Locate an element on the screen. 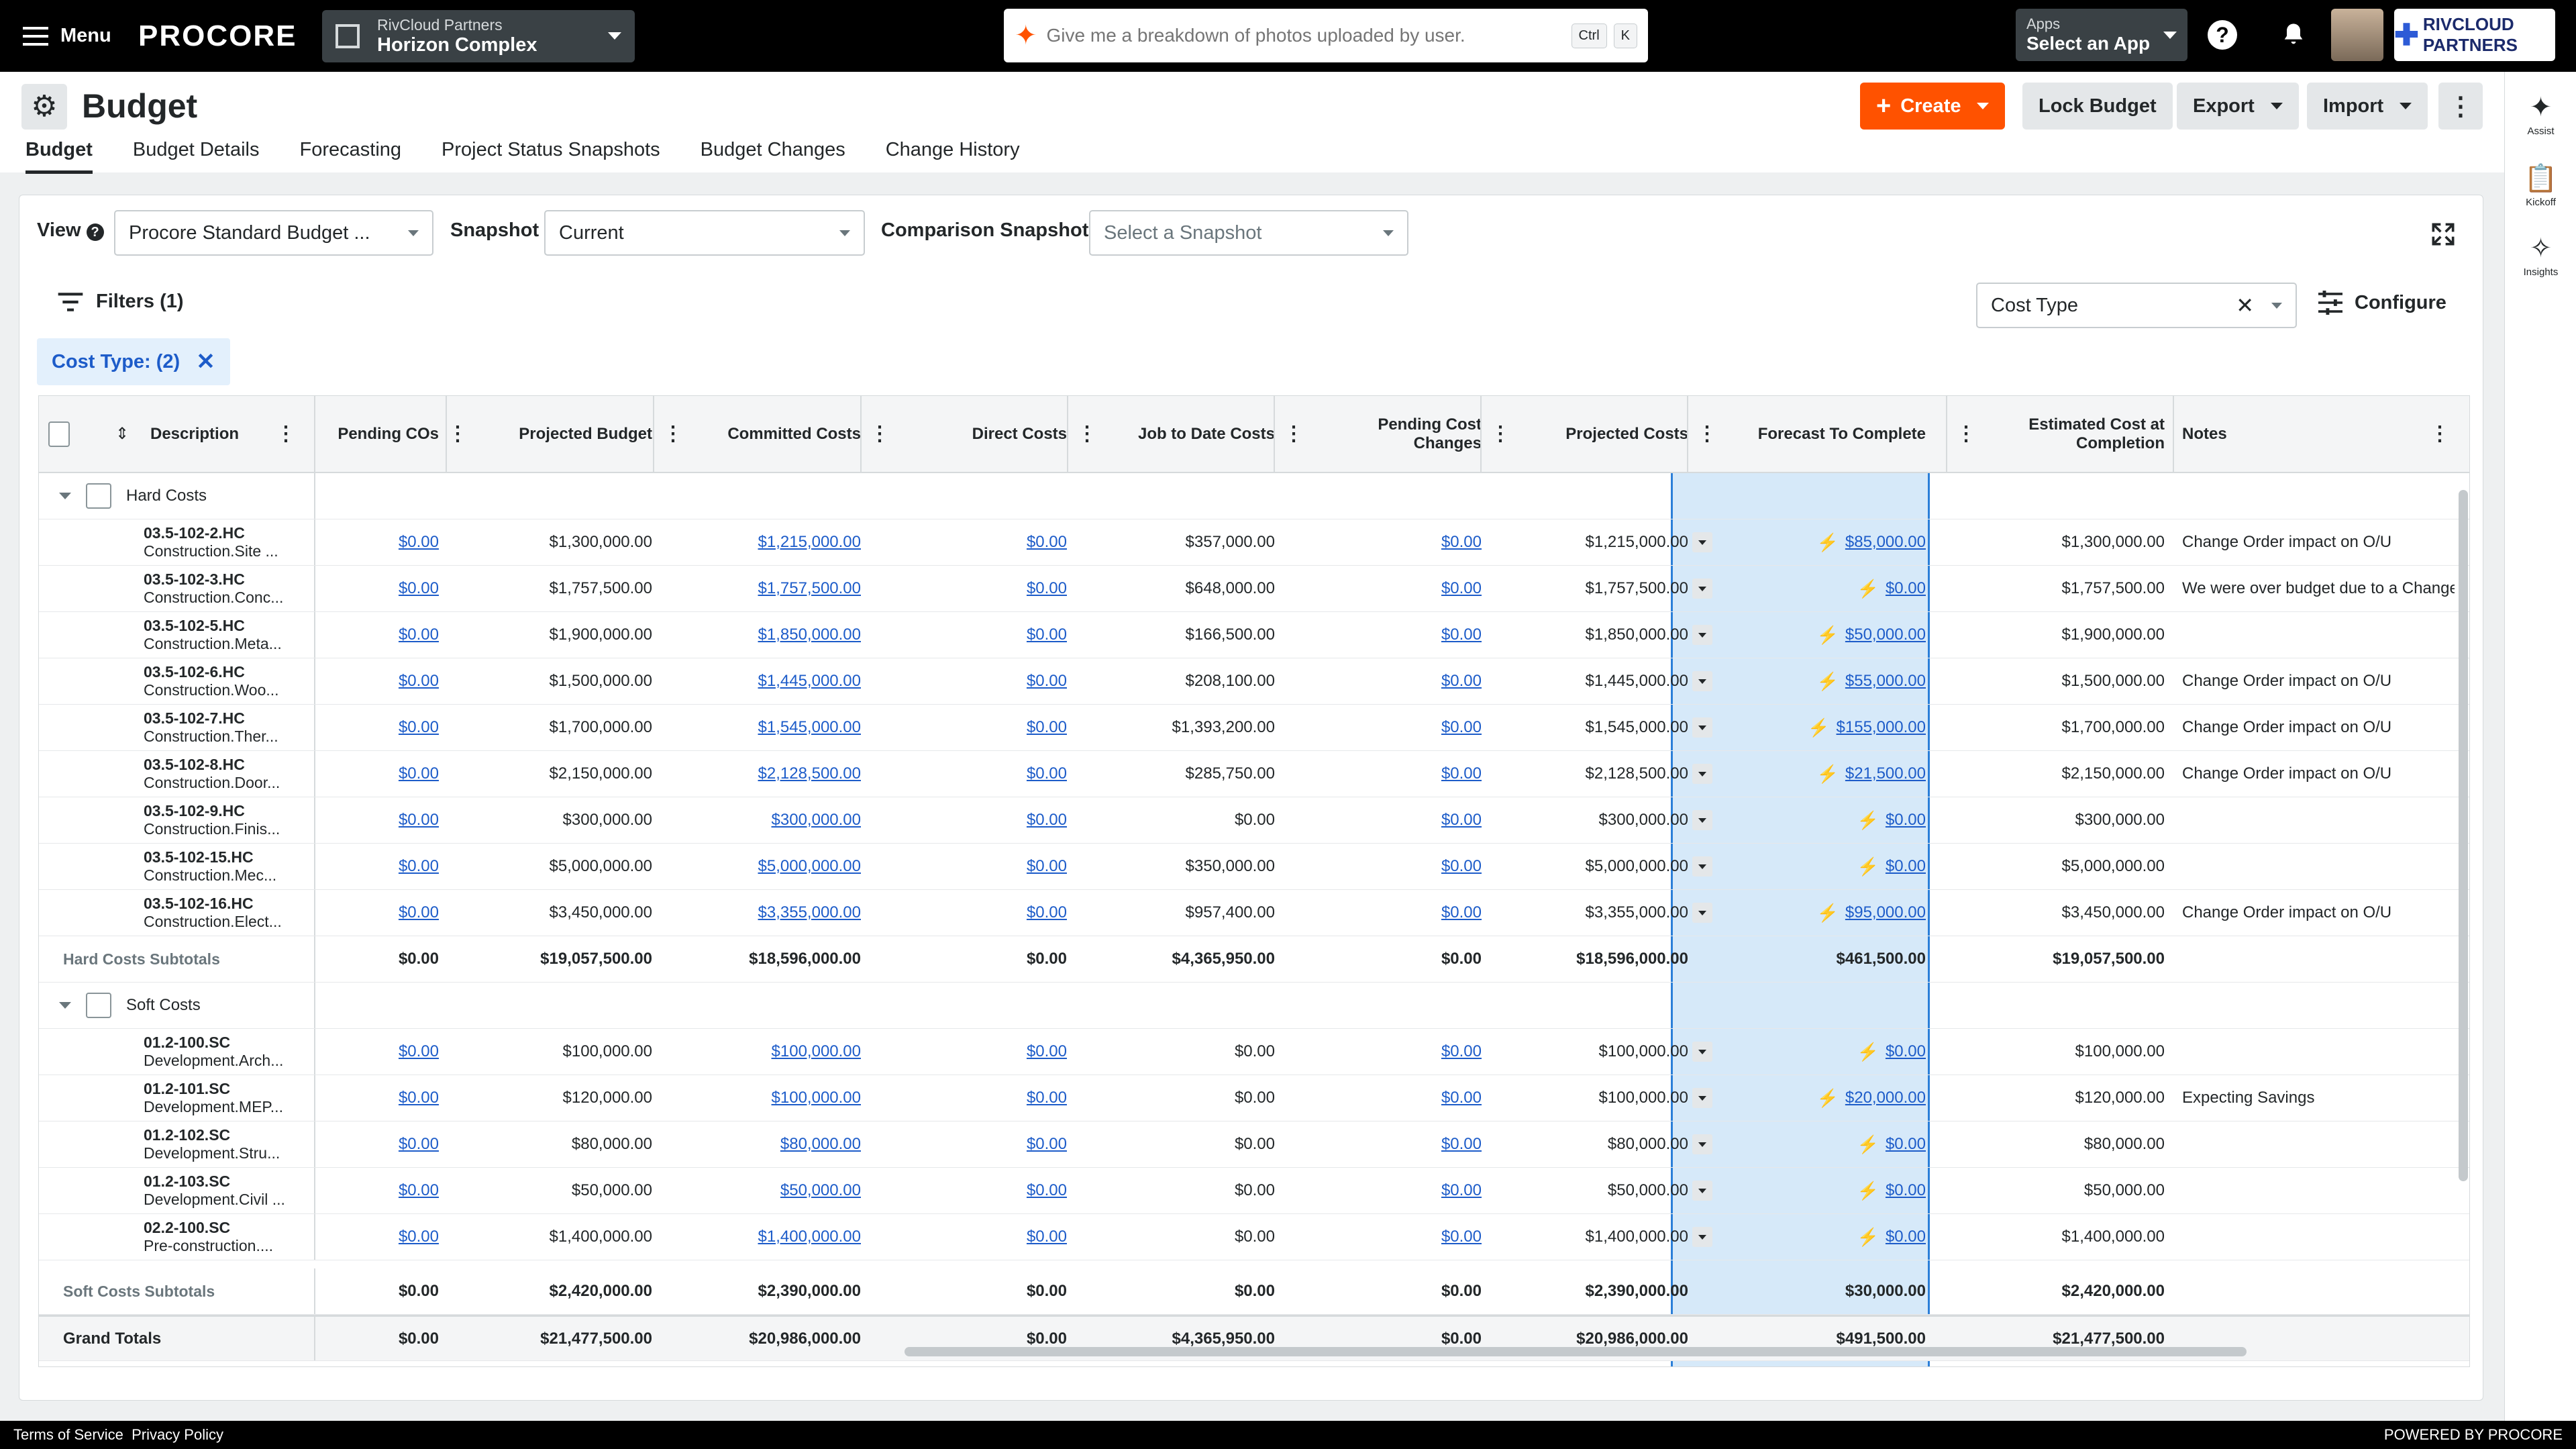 The height and width of the screenshot is (1449, 2576). cell-notes is located at coordinates (2314, 866).